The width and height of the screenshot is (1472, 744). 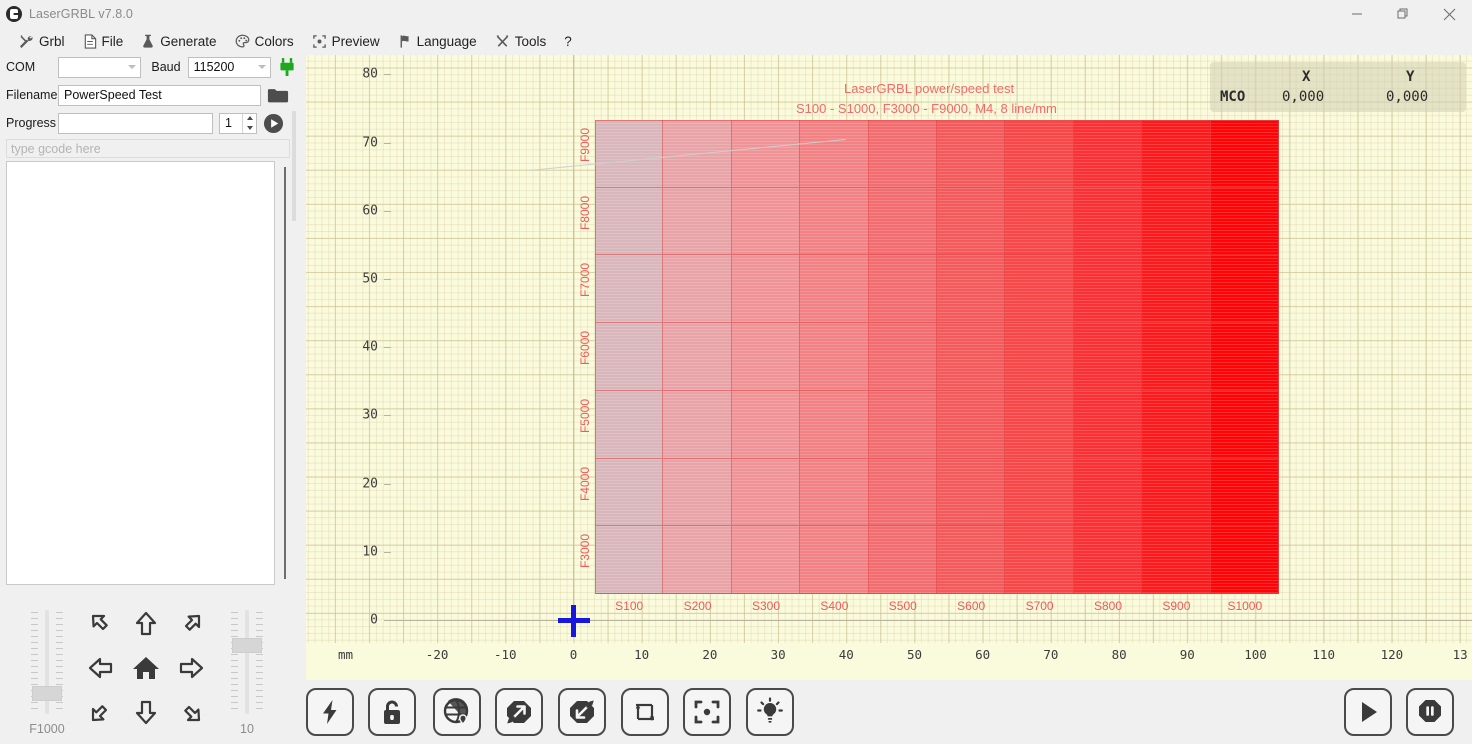 What do you see at coordinates (834, 424) in the screenshot?
I see `test-cell-S400-F5000` at bounding box center [834, 424].